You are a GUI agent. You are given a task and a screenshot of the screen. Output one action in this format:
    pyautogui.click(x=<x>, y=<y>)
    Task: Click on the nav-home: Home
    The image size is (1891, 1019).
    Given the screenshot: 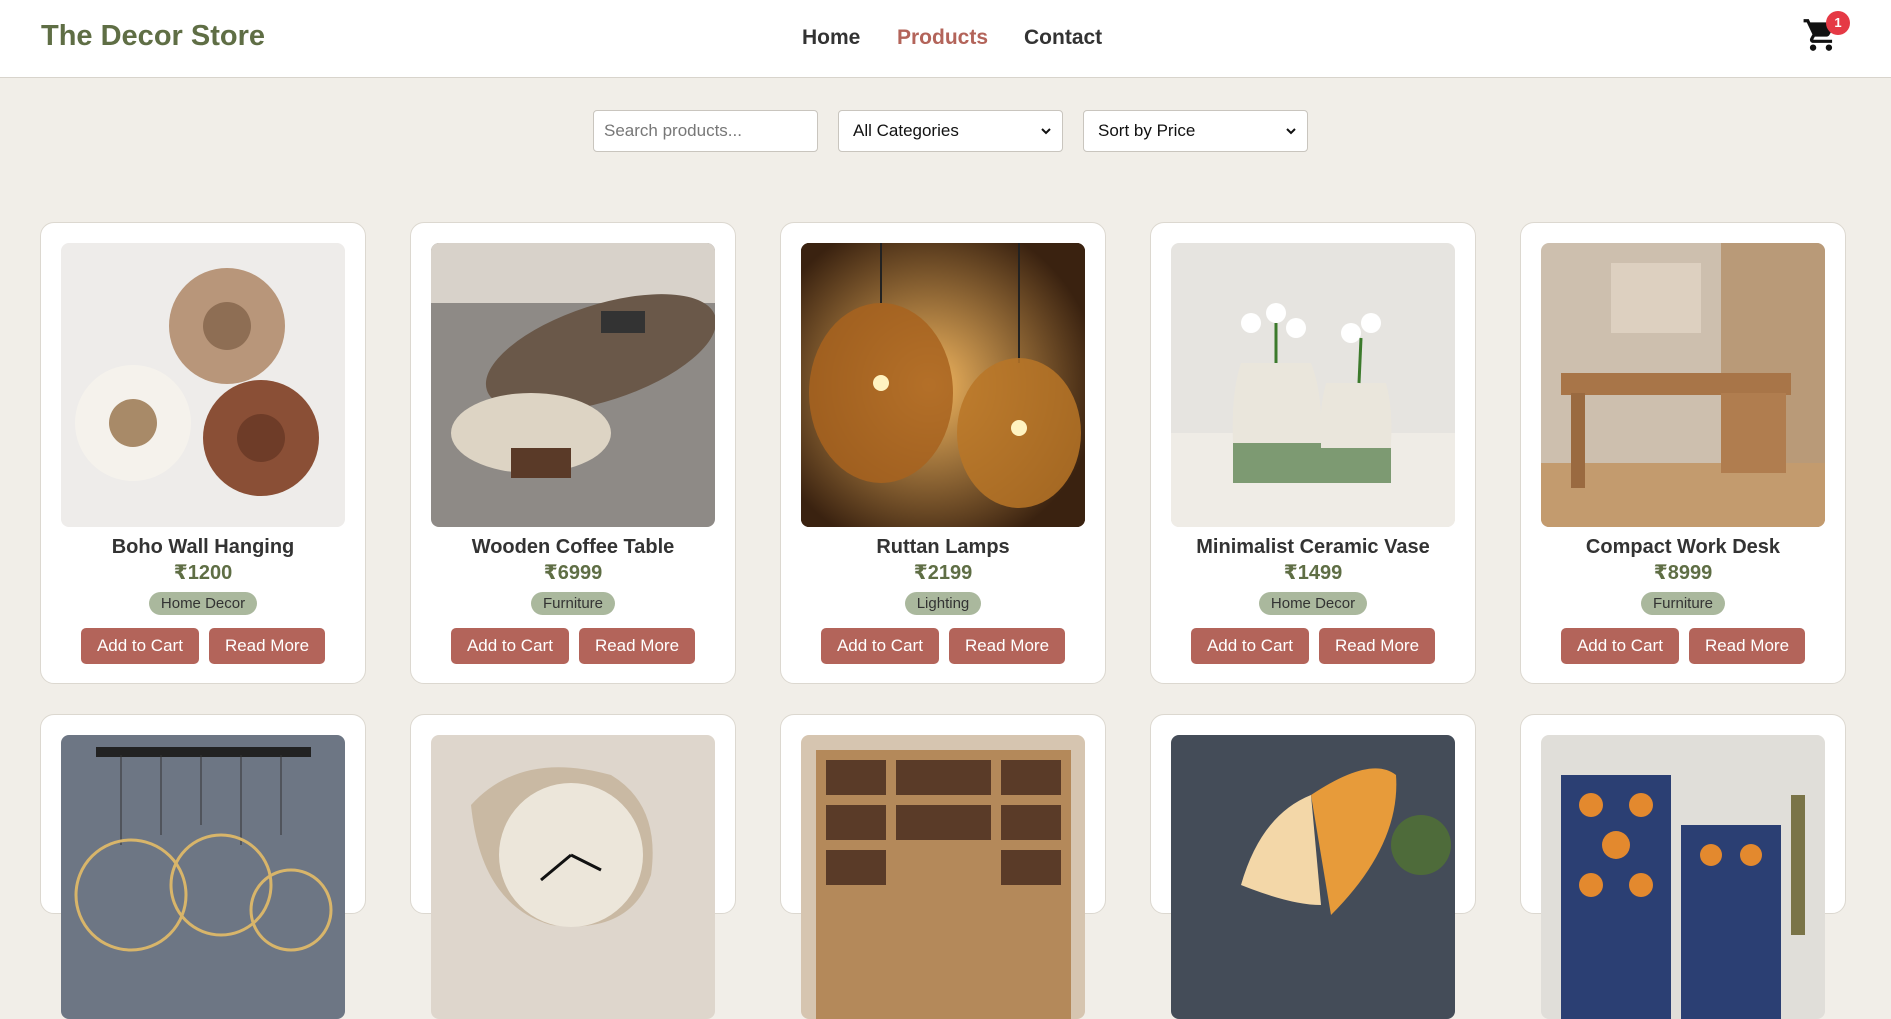 What is the action you would take?
    pyautogui.click(x=831, y=38)
    